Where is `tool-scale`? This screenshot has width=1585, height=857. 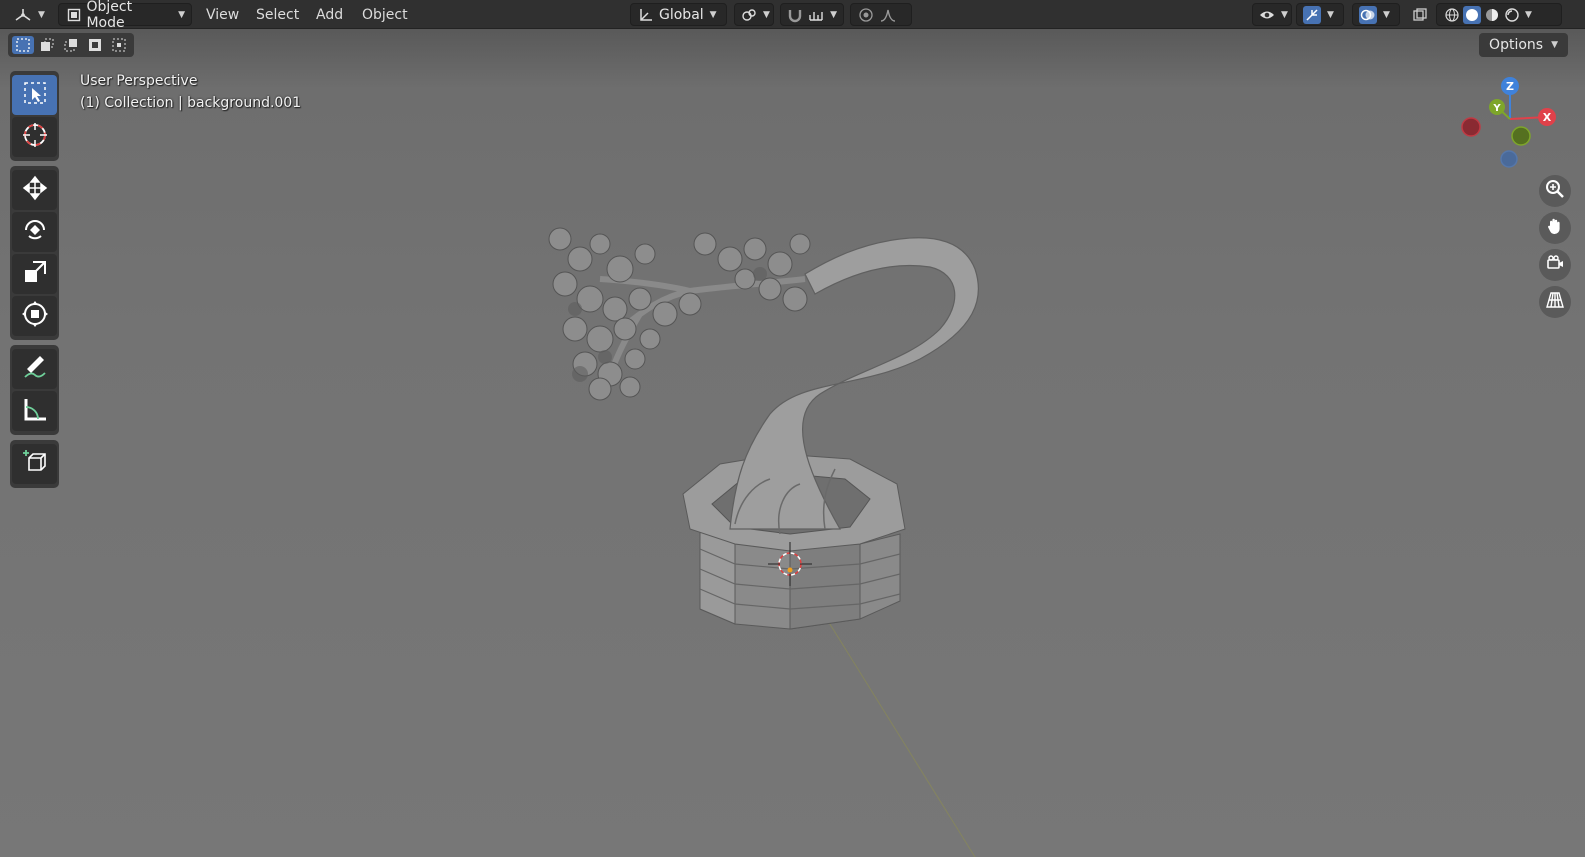
tool-scale is located at coordinates (34, 274).